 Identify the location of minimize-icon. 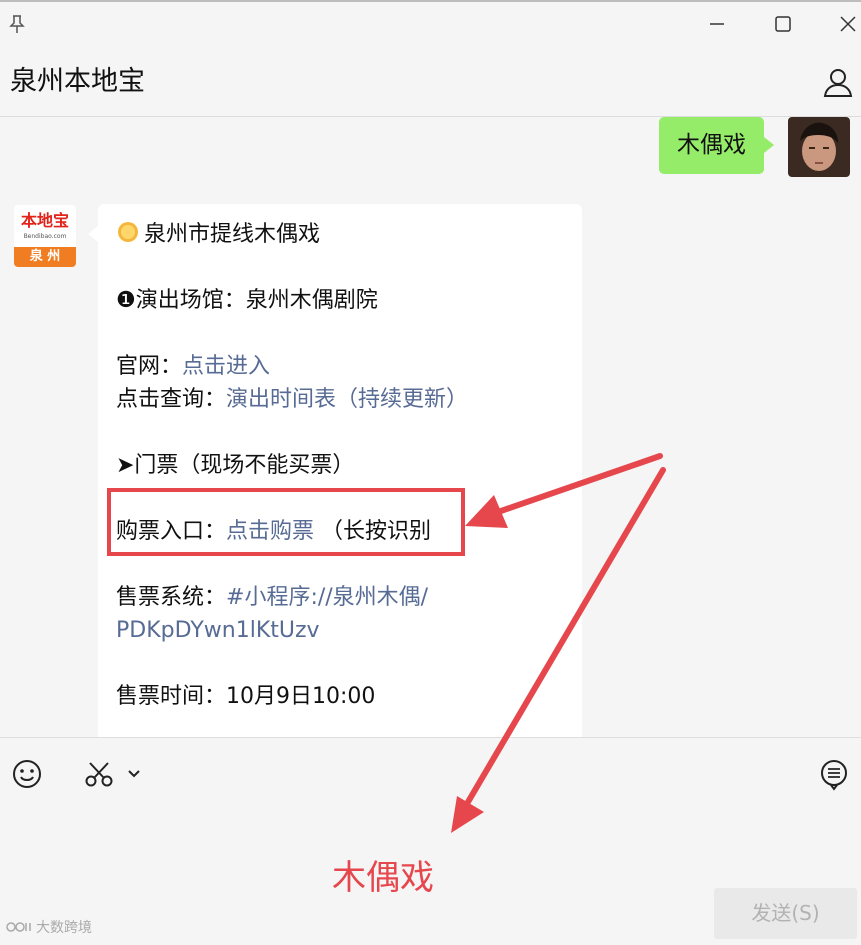
(717, 24).